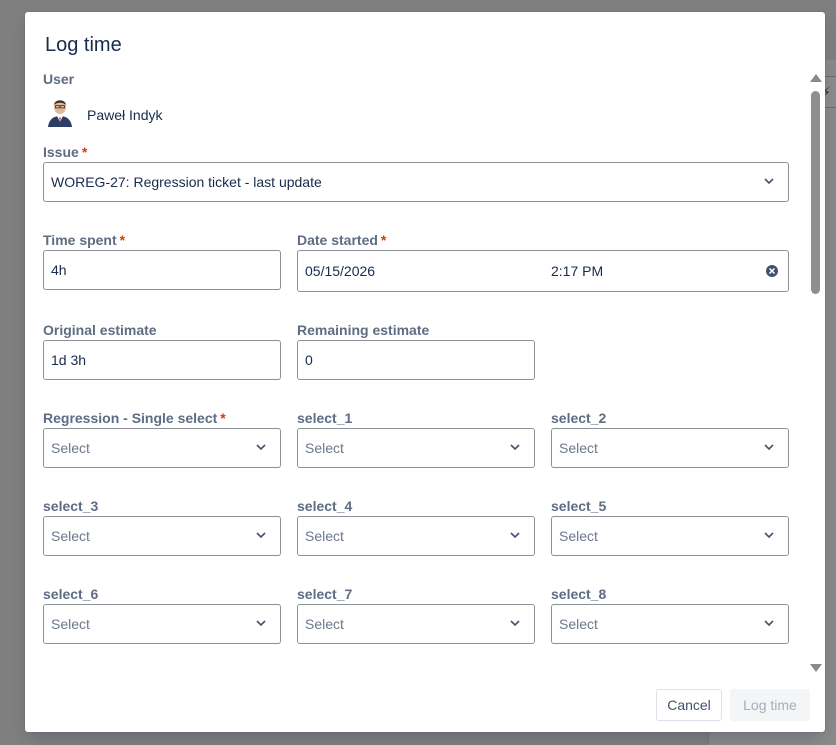  I want to click on select-6: Select, so click(162, 624).